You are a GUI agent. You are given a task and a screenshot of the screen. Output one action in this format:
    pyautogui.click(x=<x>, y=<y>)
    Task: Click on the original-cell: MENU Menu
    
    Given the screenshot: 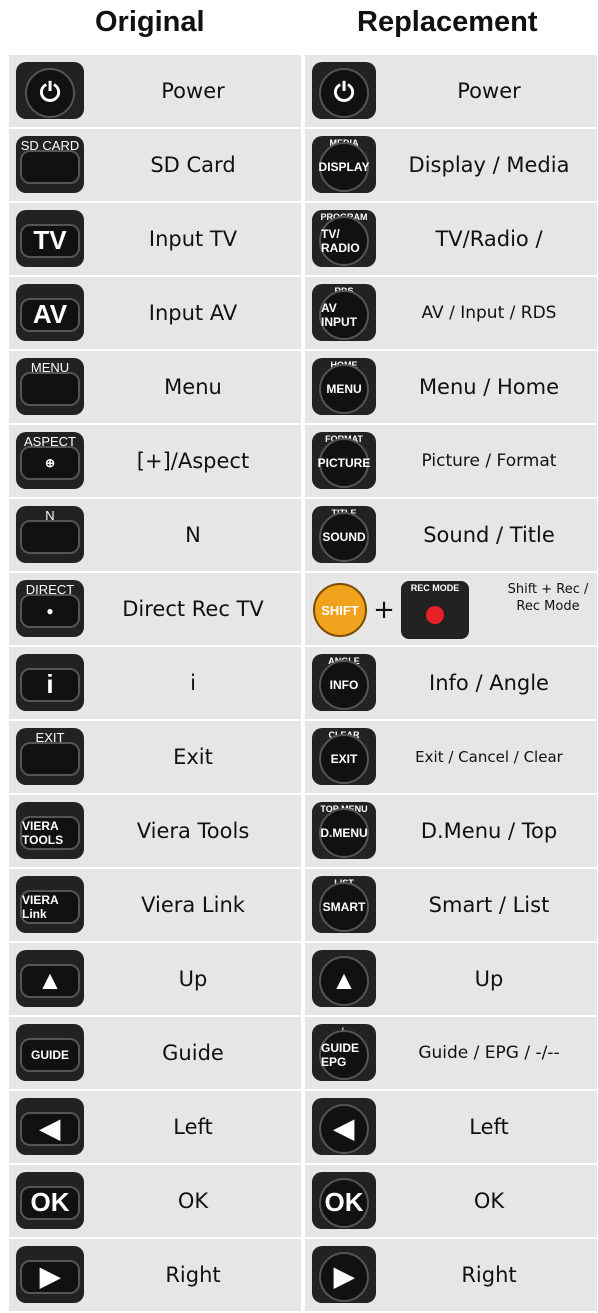 What is the action you would take?
    pyautogui.click(x=155, y=387)
    